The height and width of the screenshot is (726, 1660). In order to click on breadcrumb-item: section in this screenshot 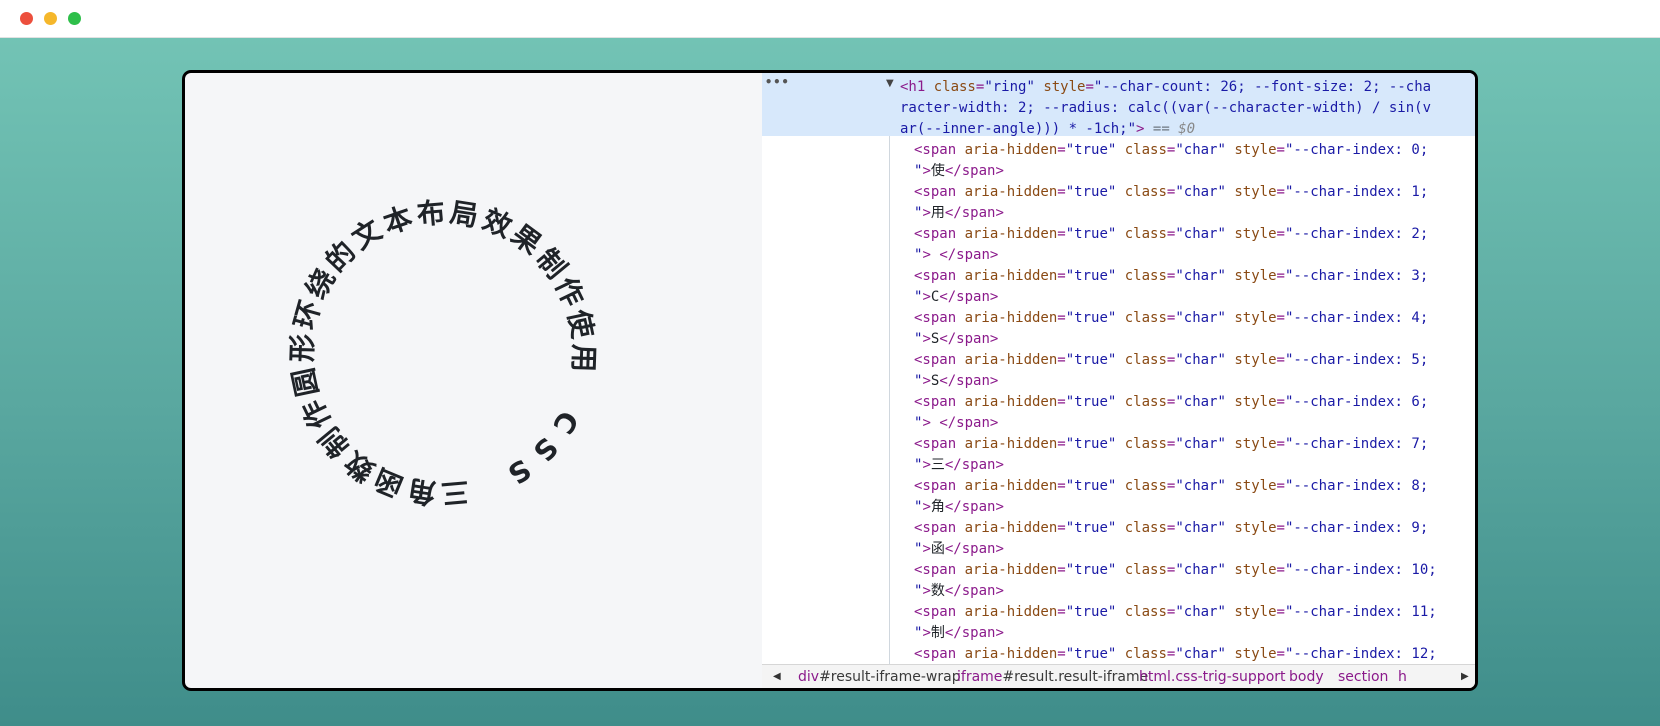, I will do `click(1363, 676)`.